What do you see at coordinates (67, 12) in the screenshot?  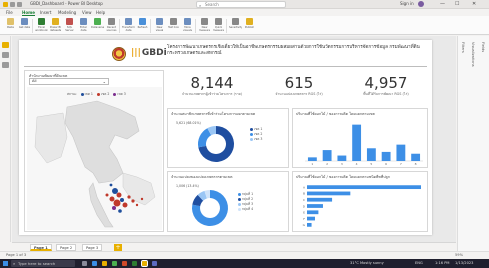 I see `tab-modeling: Modeling` at bounding box center [67, 12].